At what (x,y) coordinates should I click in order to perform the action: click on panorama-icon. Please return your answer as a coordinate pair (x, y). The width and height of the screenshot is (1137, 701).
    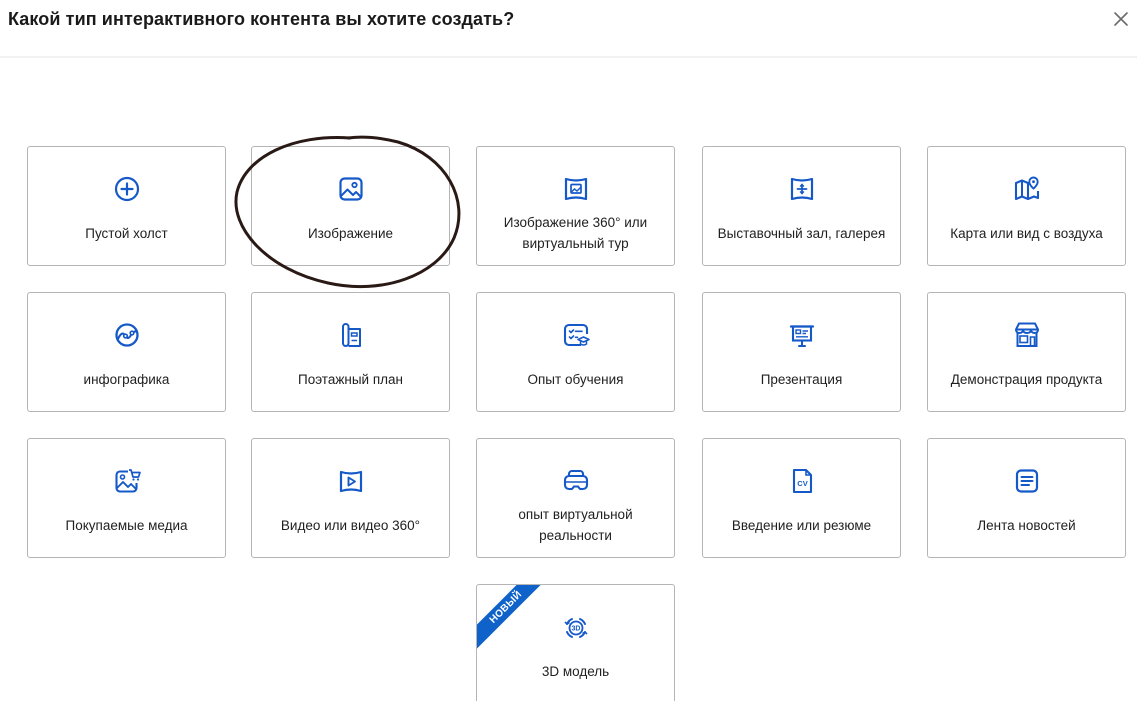
    Looking at the image, I should click on (576, 189).